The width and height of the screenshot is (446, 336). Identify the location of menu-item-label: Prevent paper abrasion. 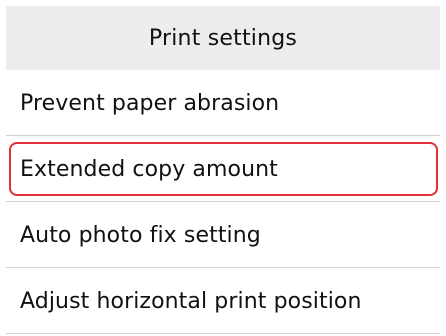
(150, 103).